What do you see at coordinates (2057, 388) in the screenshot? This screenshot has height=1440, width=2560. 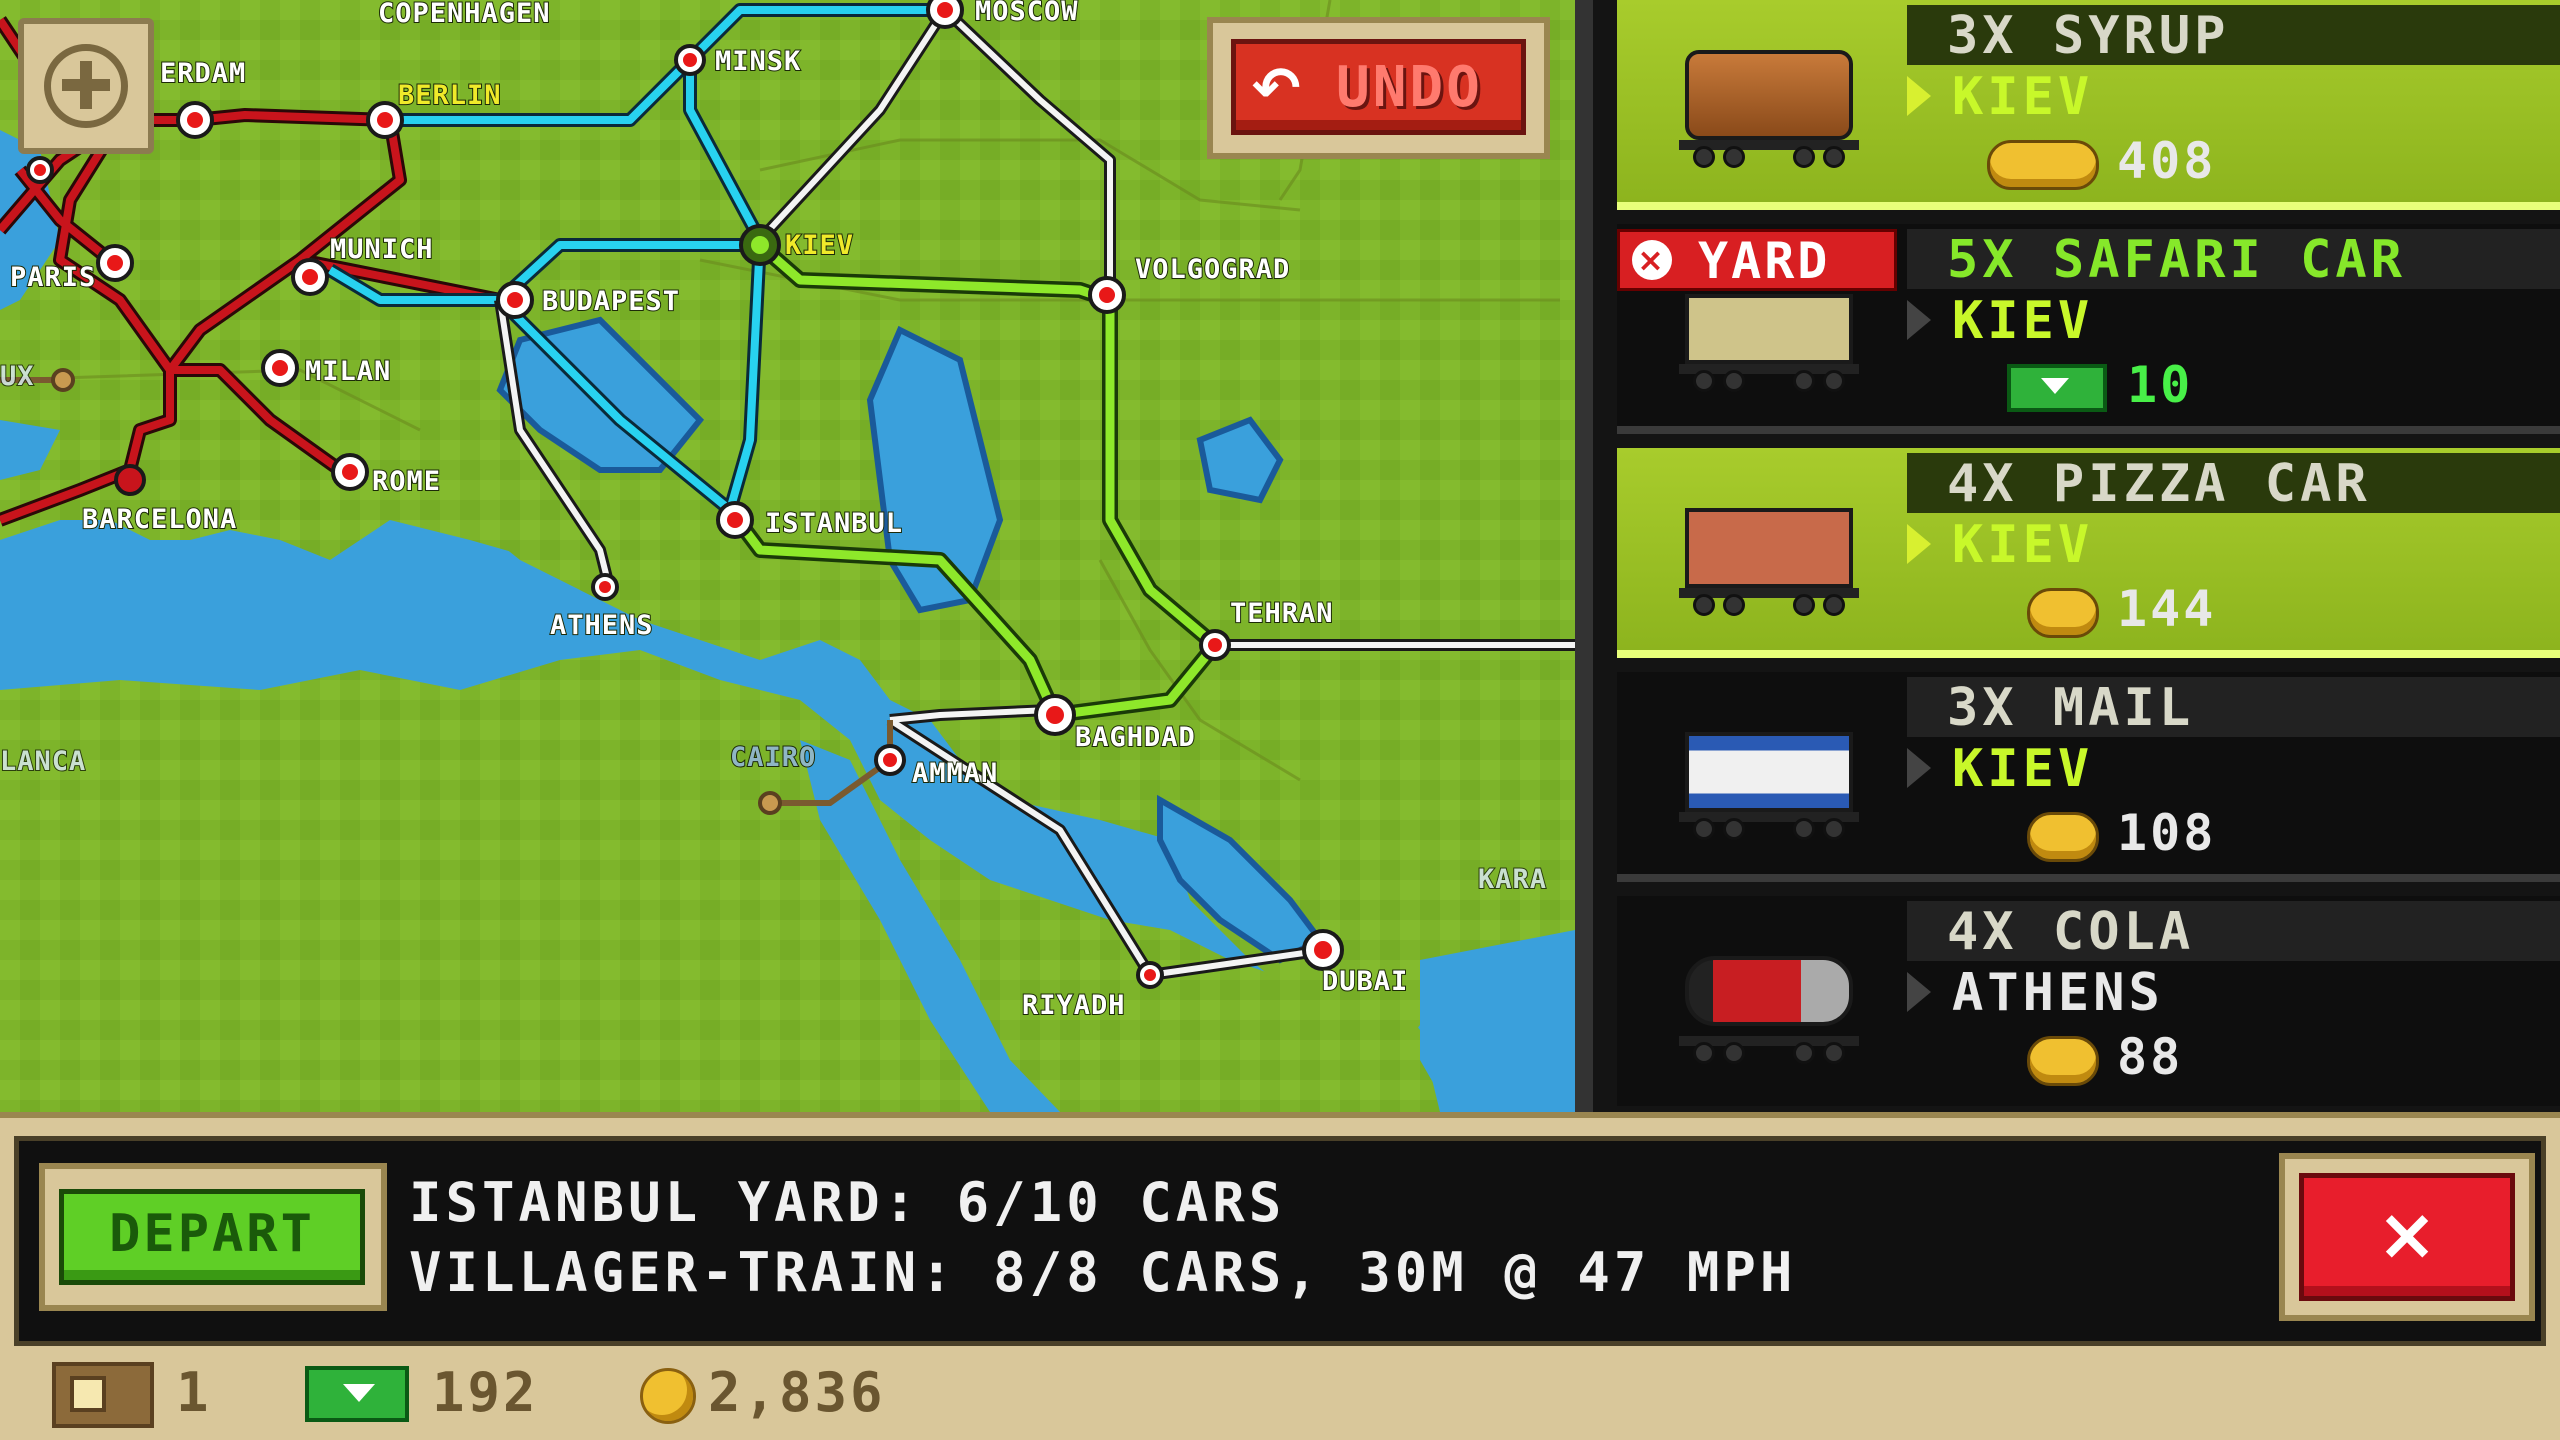 I see `cash-icon` at bounding box center [2057, 388].